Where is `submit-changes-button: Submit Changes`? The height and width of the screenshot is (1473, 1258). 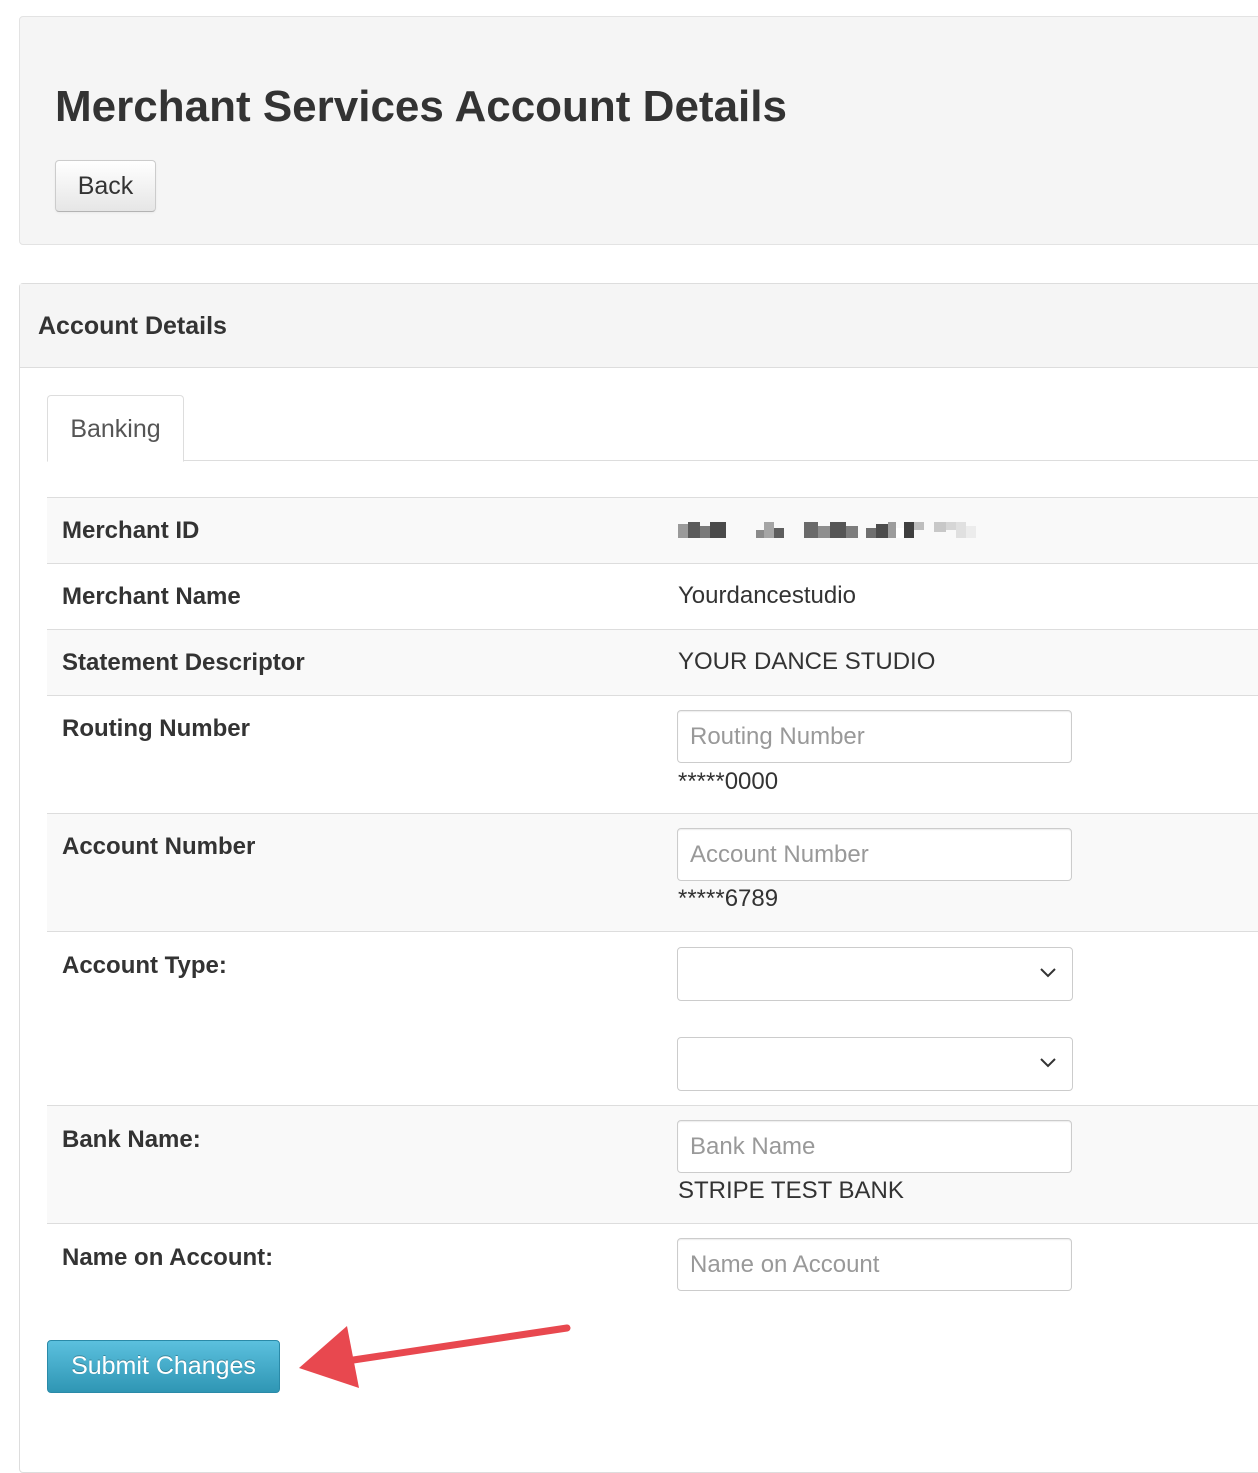 submit-changes-button: Submit Changes is located at coordinates (163, 1366).